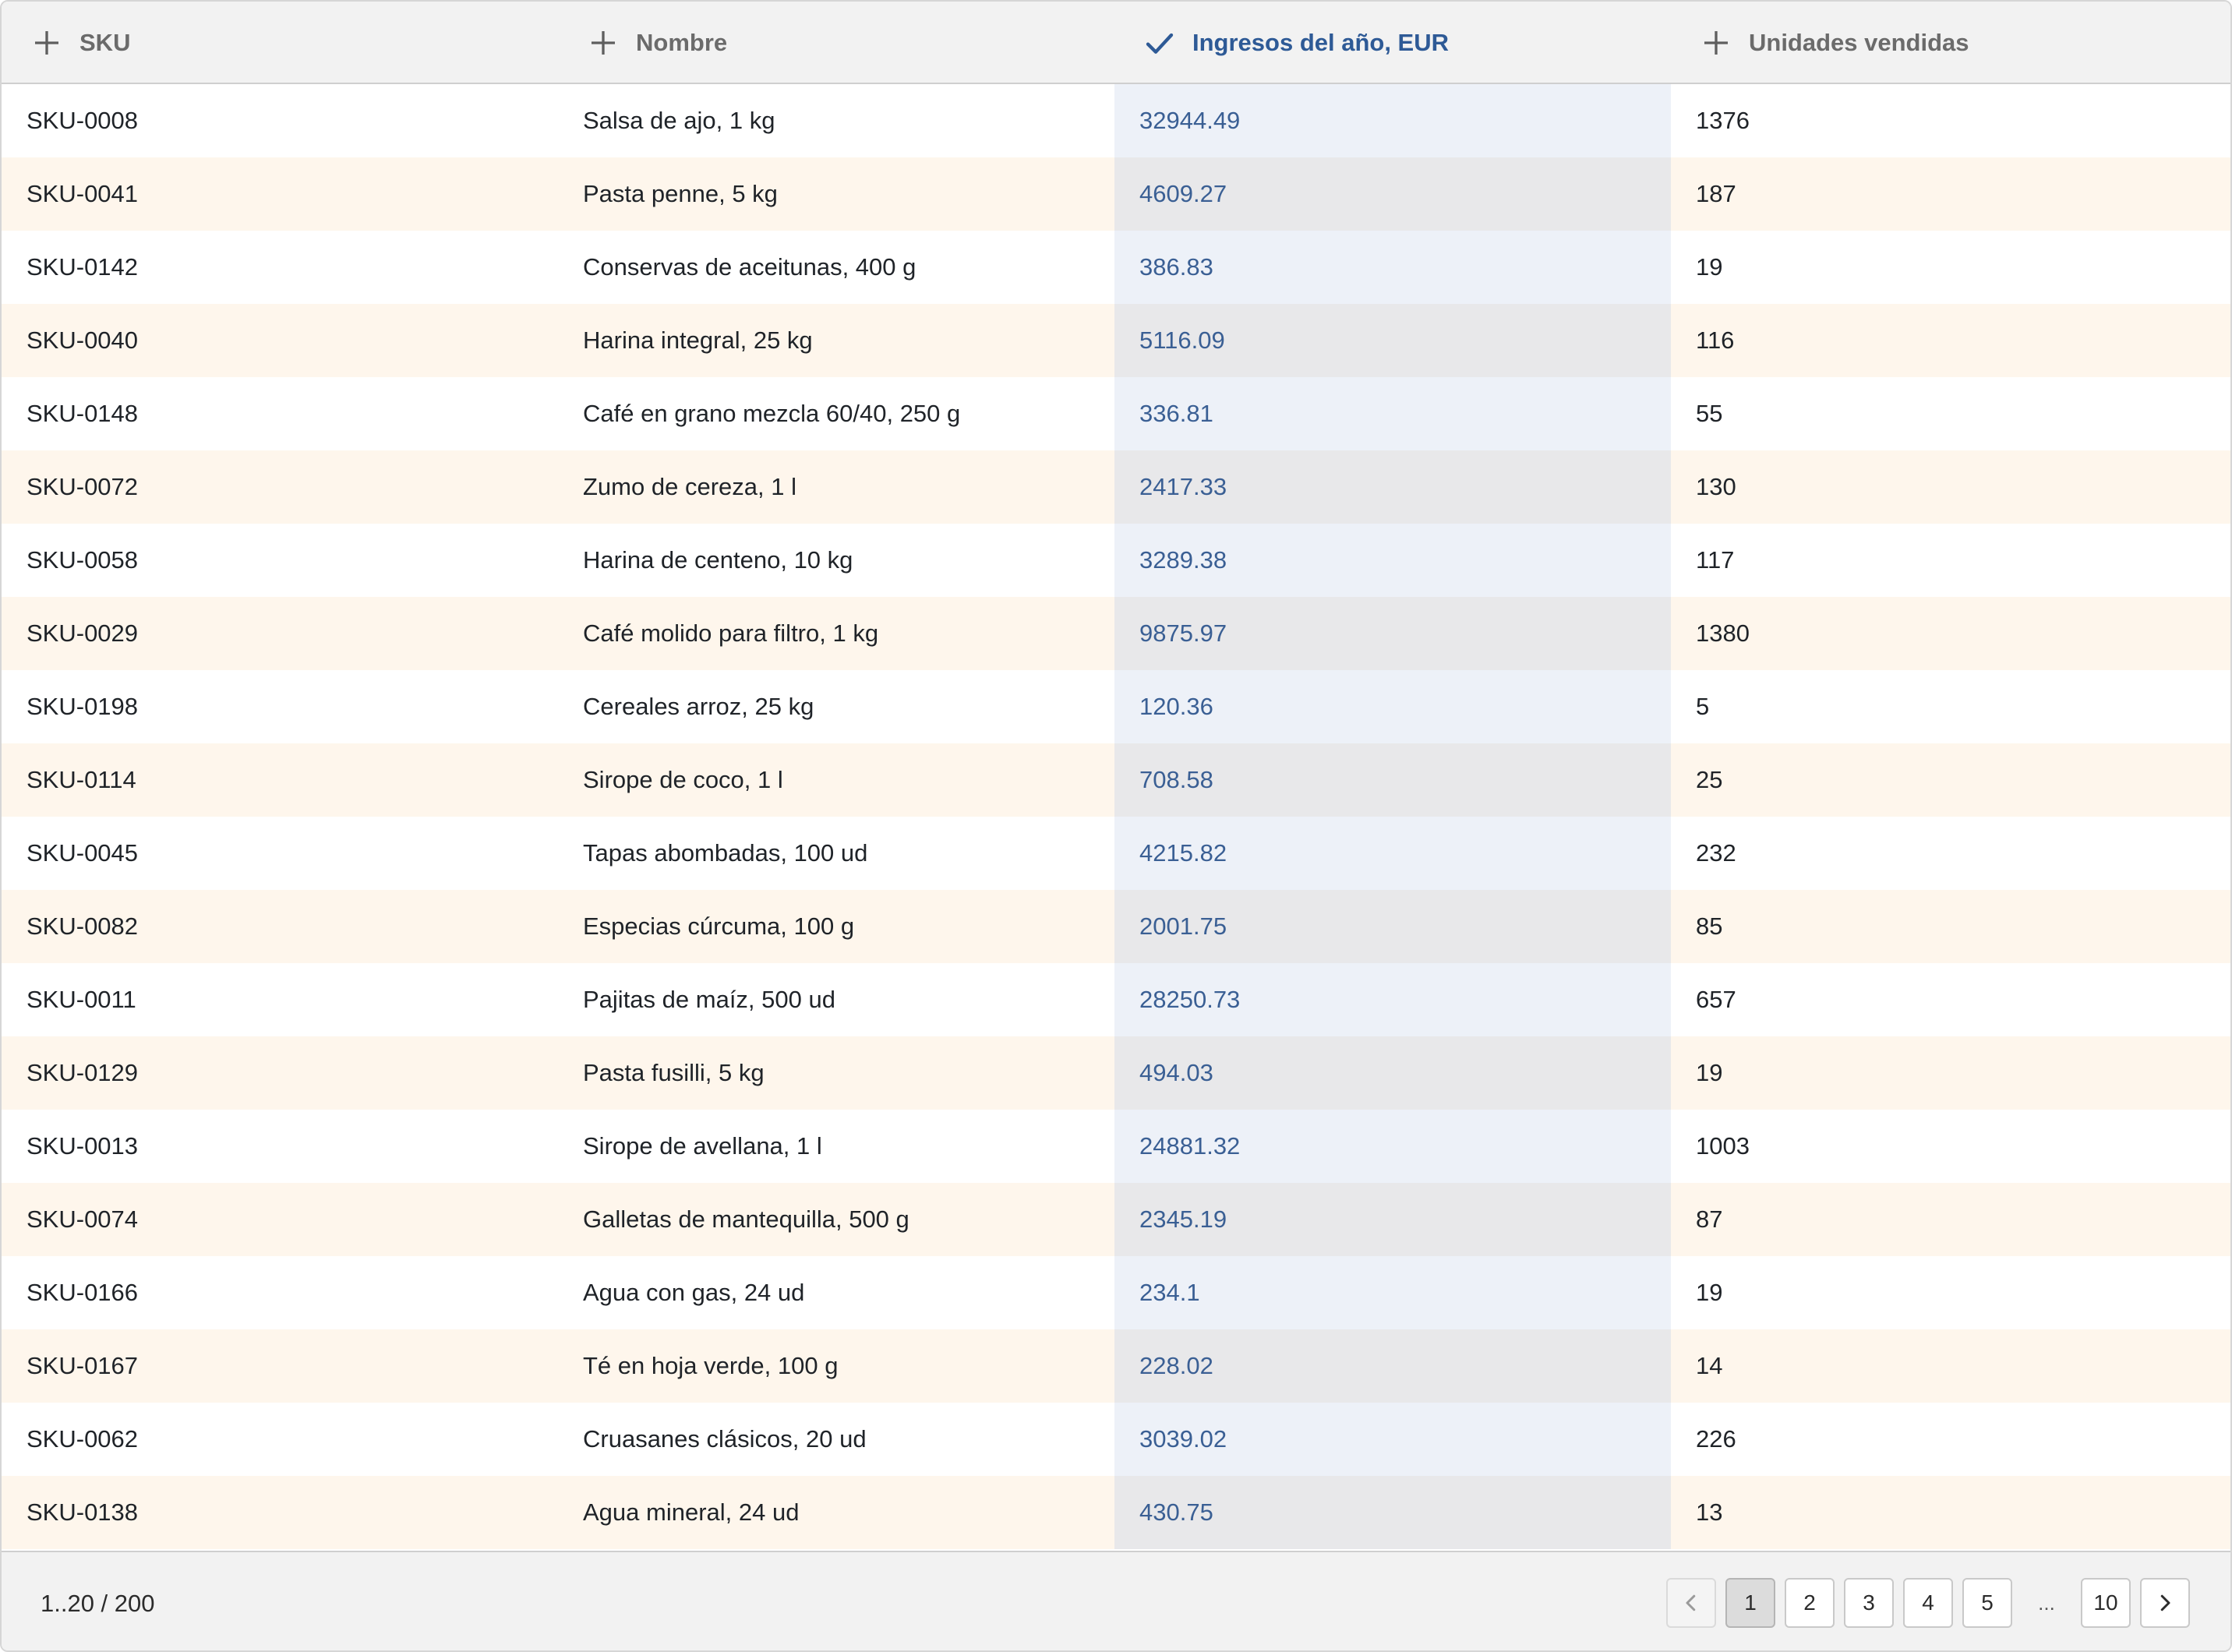 This screenshot has width=2232, height=1652. Describe the element at coordinates (1709, 780) in the screenshot. I see `unidades-cell: 25` at that location.